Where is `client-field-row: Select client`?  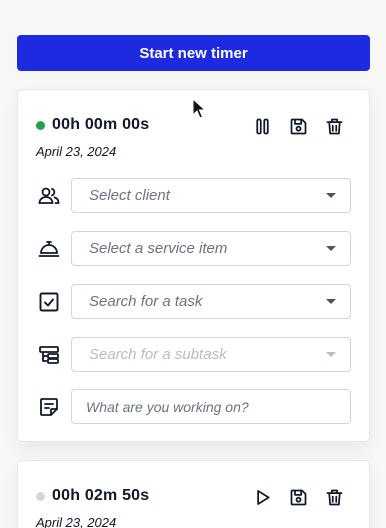 client-field-row: Select client is located at coordinates (193, 195).